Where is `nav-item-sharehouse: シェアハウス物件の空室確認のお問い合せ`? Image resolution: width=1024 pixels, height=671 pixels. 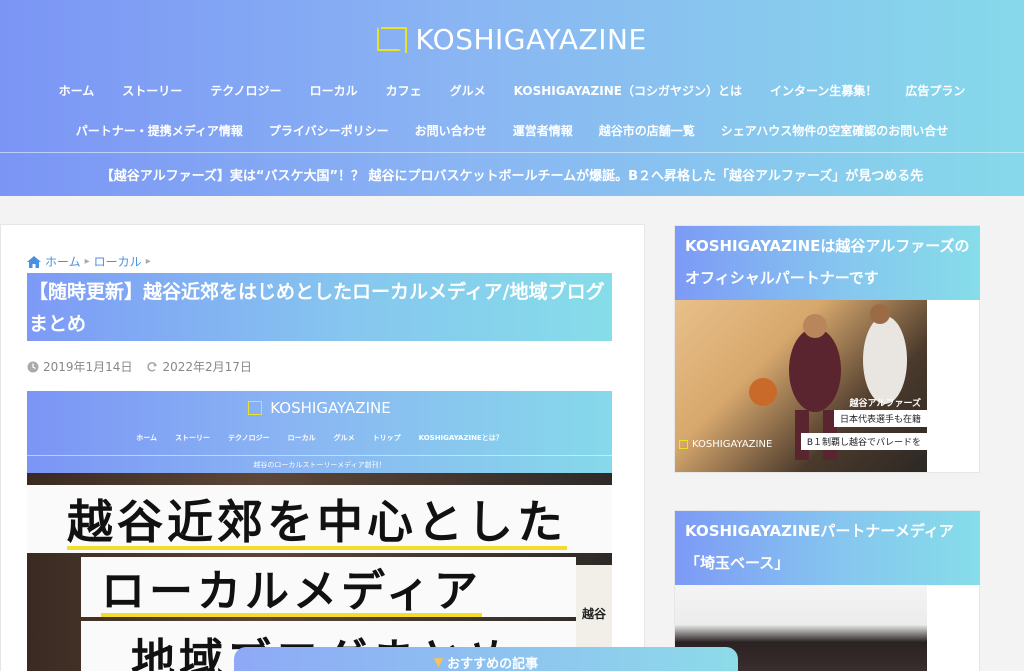
nav-item-sharehouse: シェアハウス物件の空室確認のお問い合せ is located at coordinates (835, 130).